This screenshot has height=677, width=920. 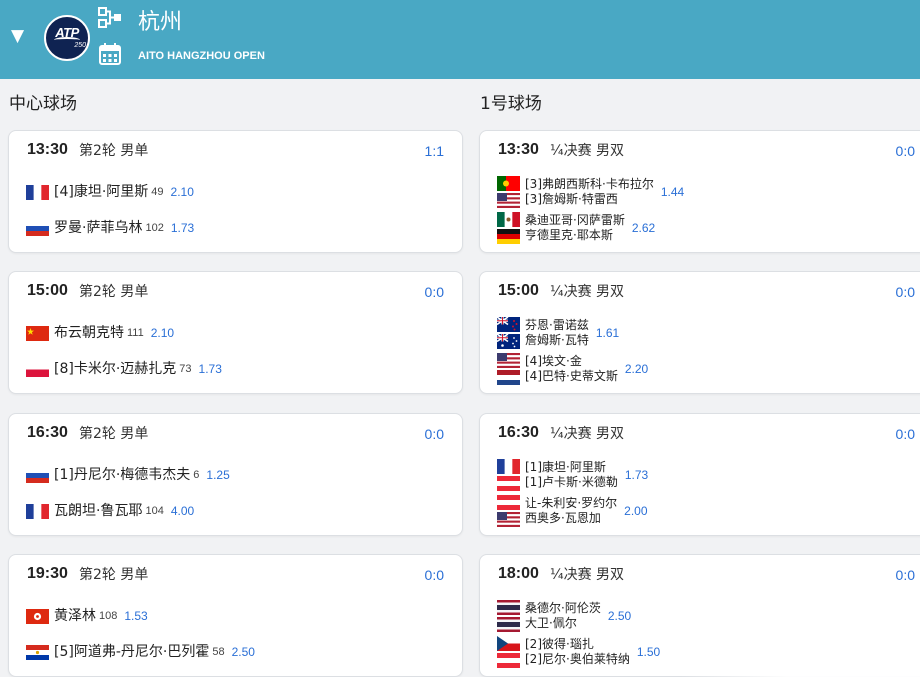 I want to click on player-row: 桑德尔·阿伦茨 大卫·佩尔 2.50, so click(x=564, y=616).